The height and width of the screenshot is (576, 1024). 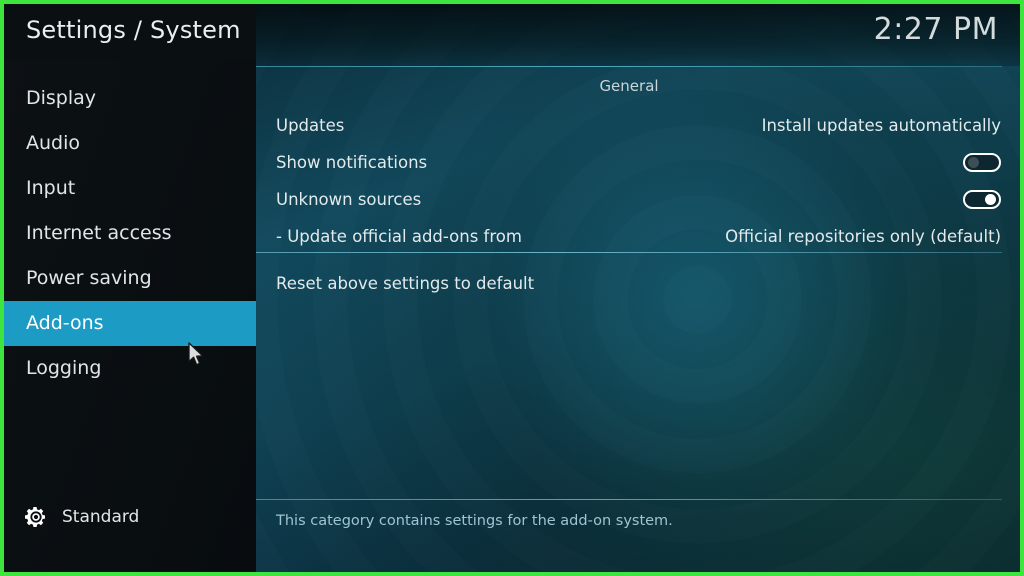 What do you see at coordinates (881, 125) in the screenshot?
I see `setting-value: Install updates automatically` at bounding box center [881, 125].